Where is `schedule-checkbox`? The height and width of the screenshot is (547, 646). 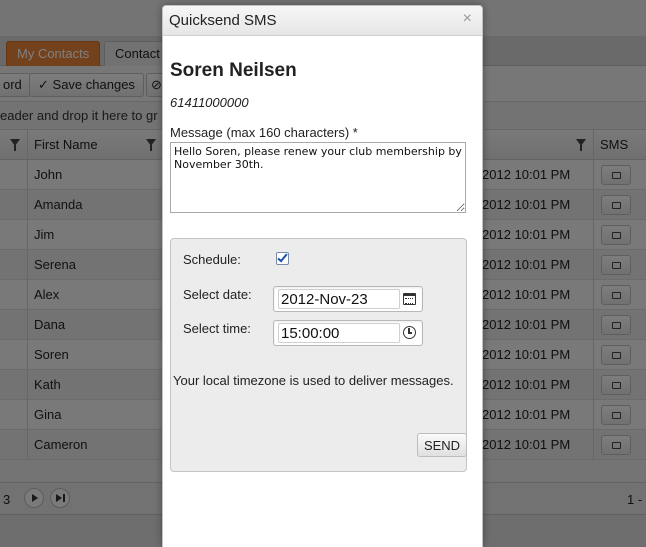
schedule-checkbox is located at coordinates (282, 258).